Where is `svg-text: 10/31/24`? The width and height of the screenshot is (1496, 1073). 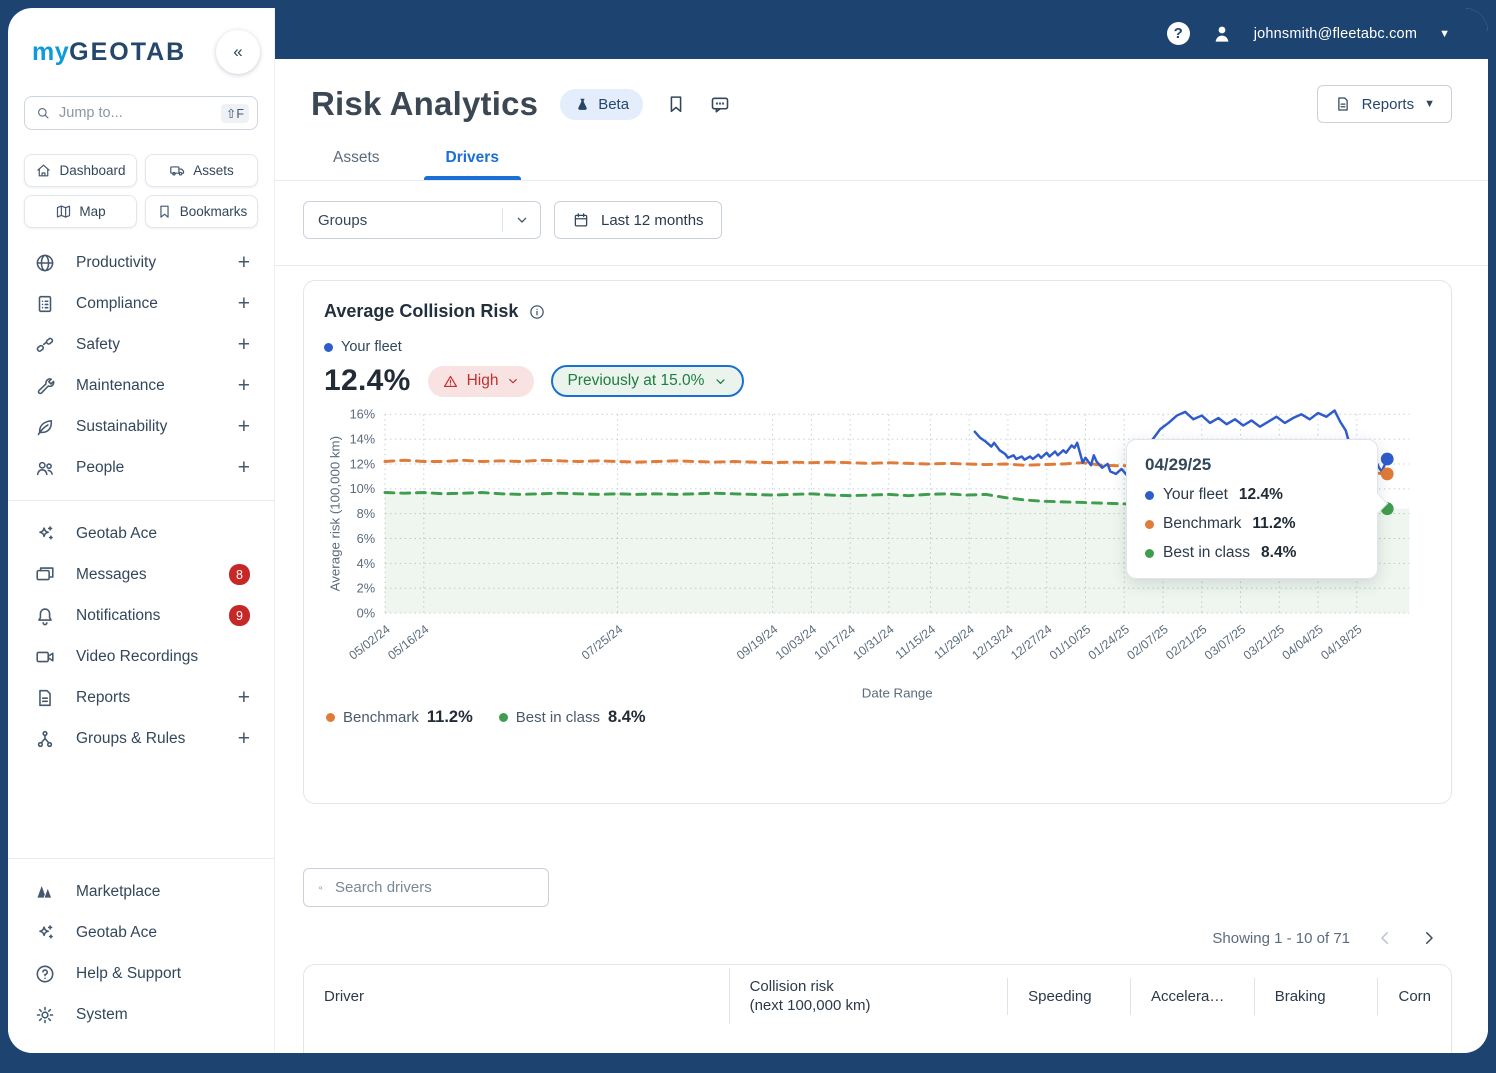
svg-text: 10/31/24 is located at coordinates (873, 642).